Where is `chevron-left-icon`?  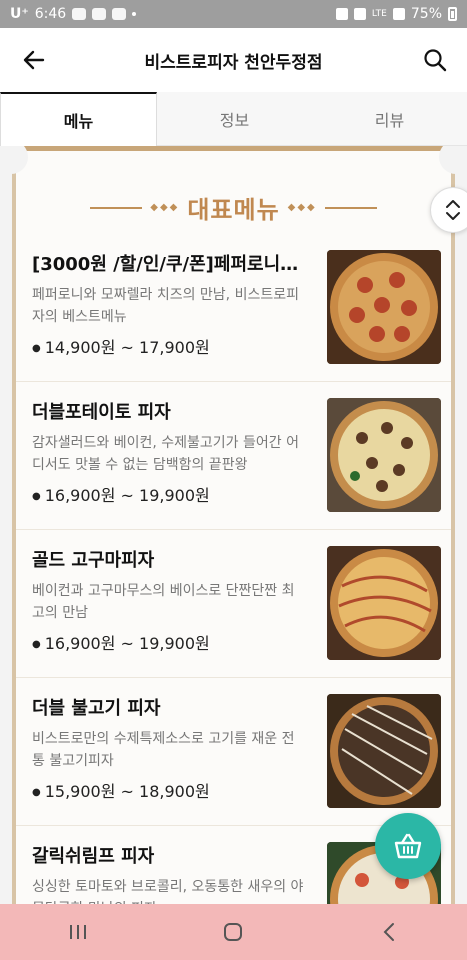
chevron-left-icon is located at coordinates (389, 932).